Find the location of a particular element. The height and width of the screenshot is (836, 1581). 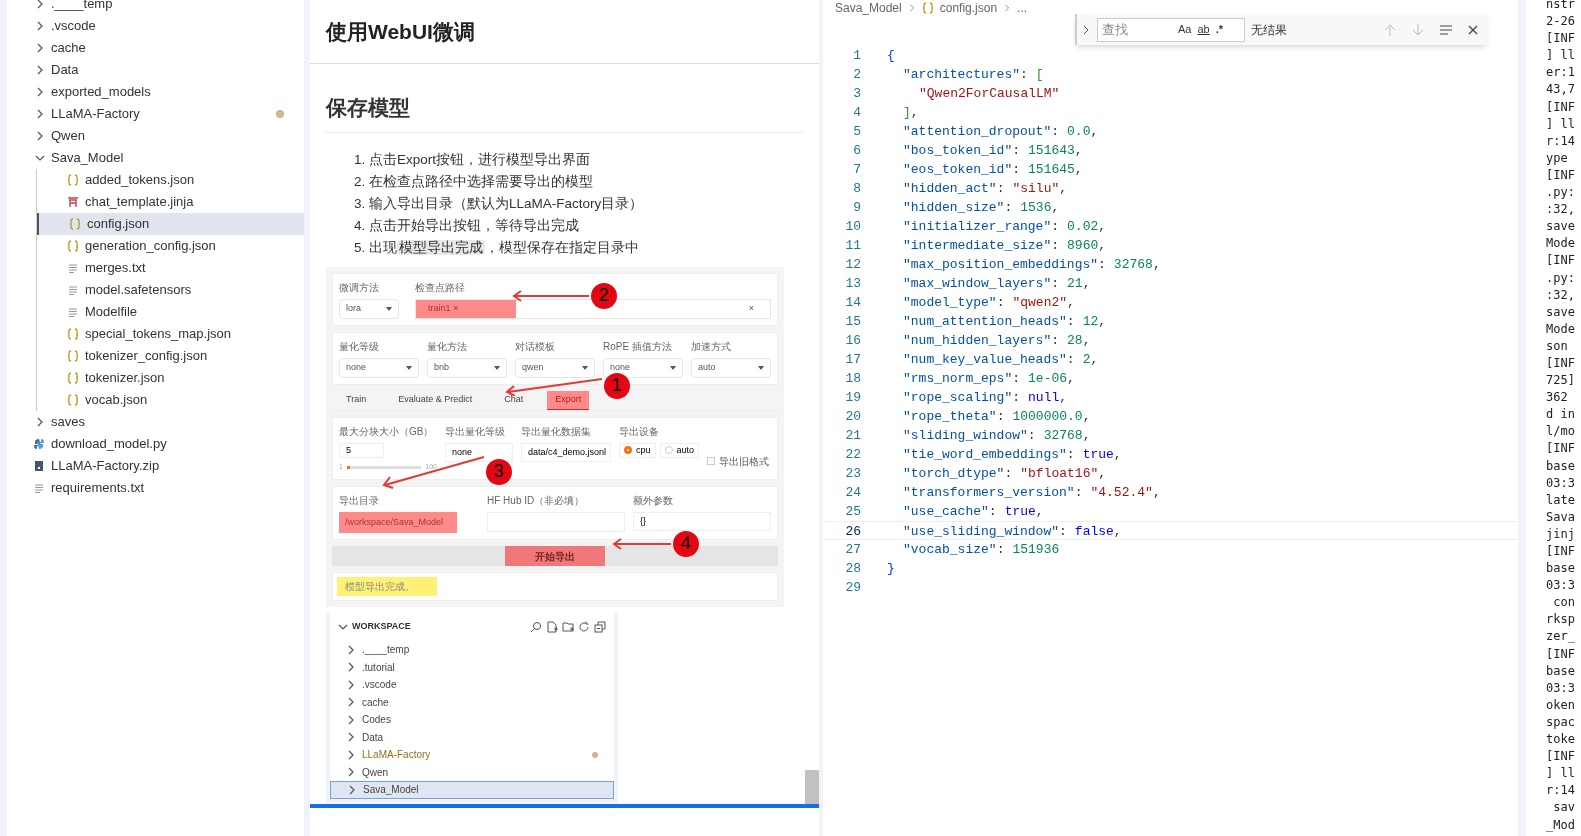

file-tree-item: chat_template.jinja is located at coordinates (170, 202).